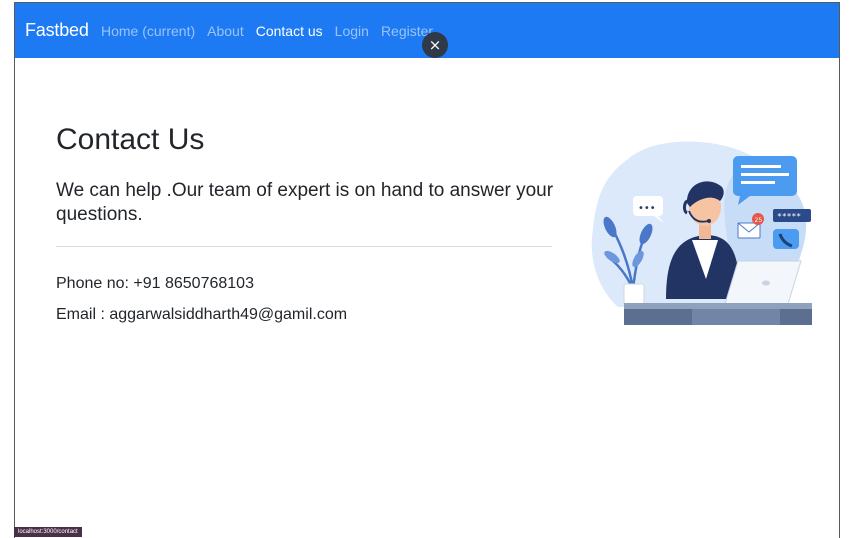 This screenshot has height=538, width=855. What do you see at coordinates (48, 532) in the screenshot?
I see `status-bar-url: localhost:3000/contact` at bounding box center [48, 532].